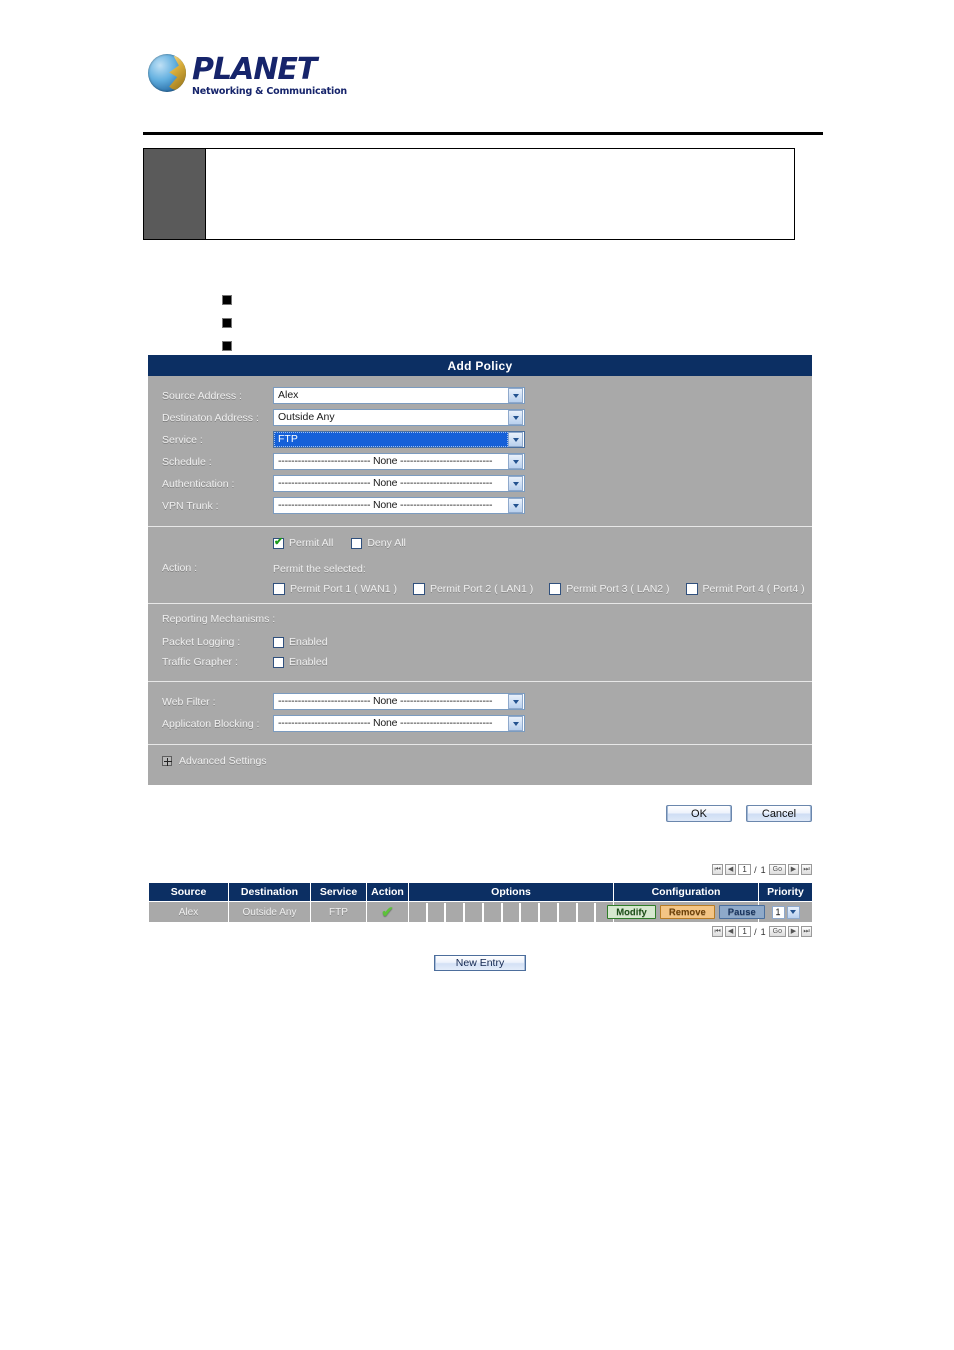  I want to click on remove-button: Remove, so click(687, 912).